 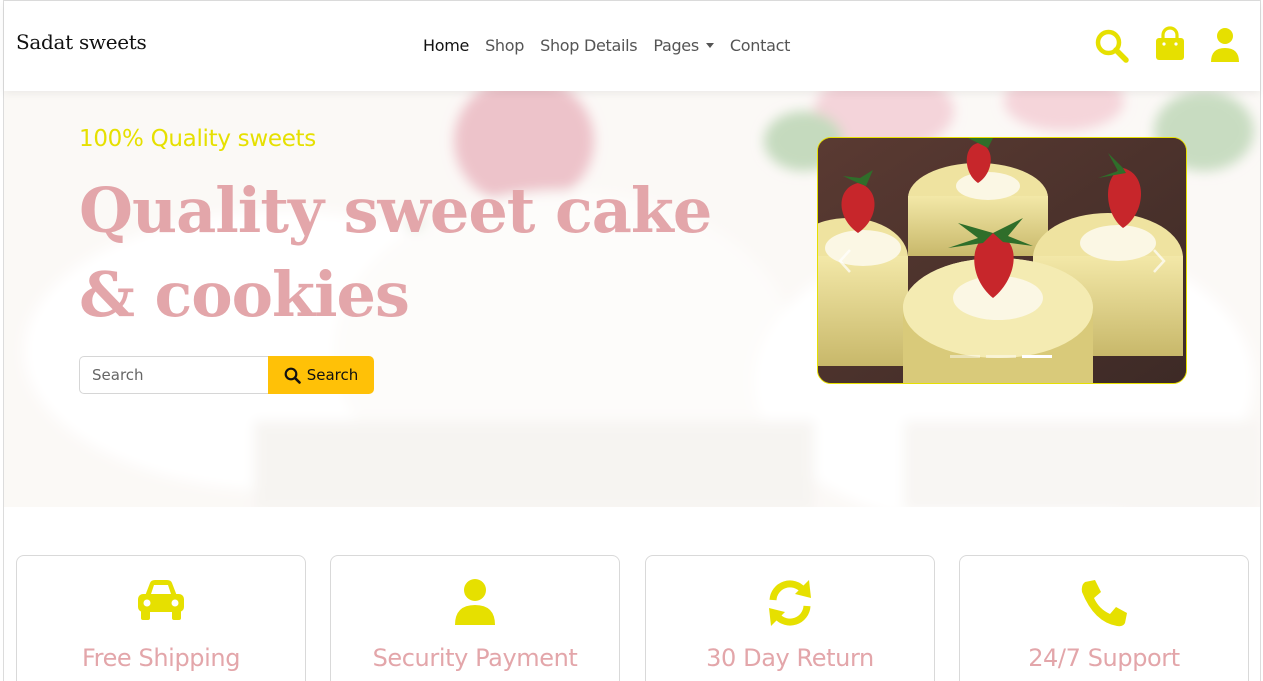 What do you see at coordinates (197, 139) in the screenshot?
I see `hero-subtitle: 100% Quality sweets` at bounding box center [197, 139].